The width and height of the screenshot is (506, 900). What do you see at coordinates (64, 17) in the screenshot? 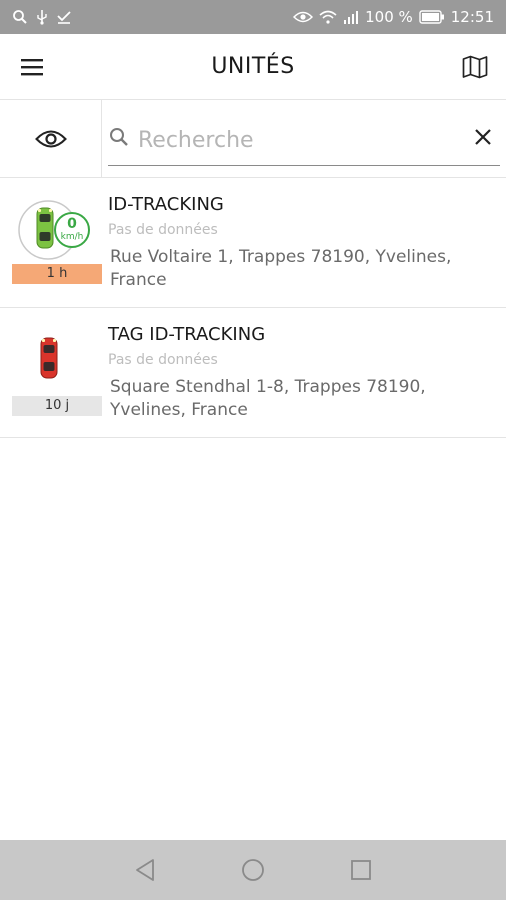
I see `download-done-icon` at bounding box center [64, 17].